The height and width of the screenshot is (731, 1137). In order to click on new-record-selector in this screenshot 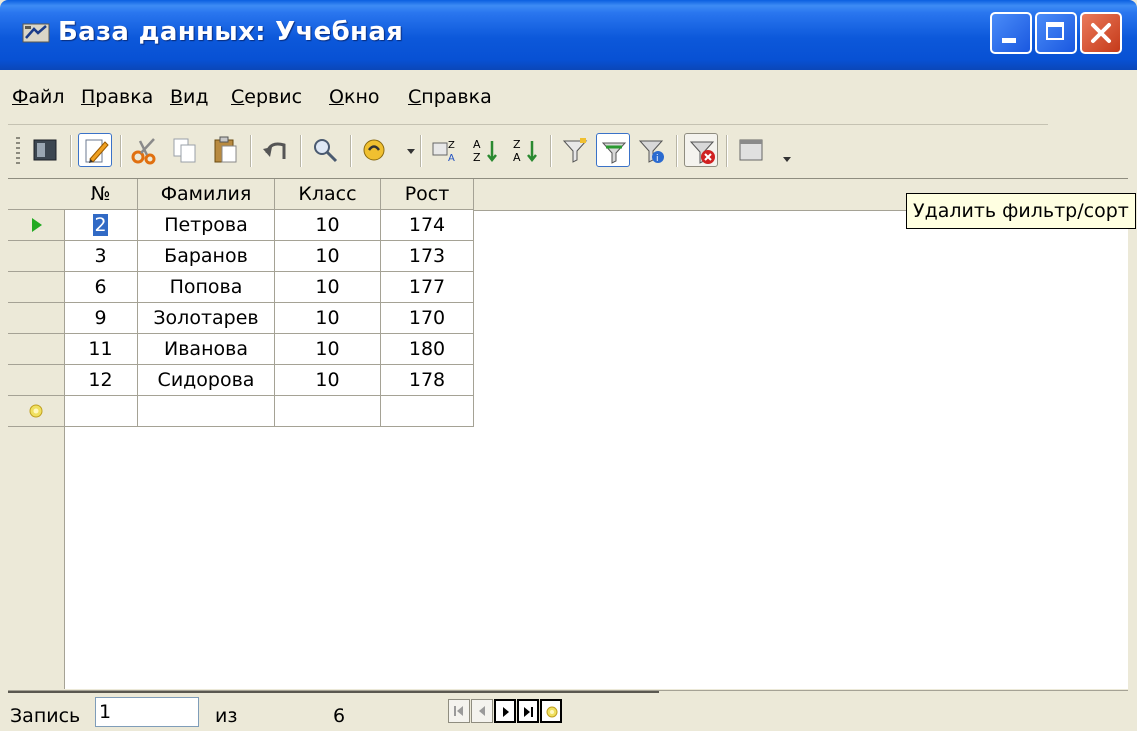, I will do `click(36, 411)`.